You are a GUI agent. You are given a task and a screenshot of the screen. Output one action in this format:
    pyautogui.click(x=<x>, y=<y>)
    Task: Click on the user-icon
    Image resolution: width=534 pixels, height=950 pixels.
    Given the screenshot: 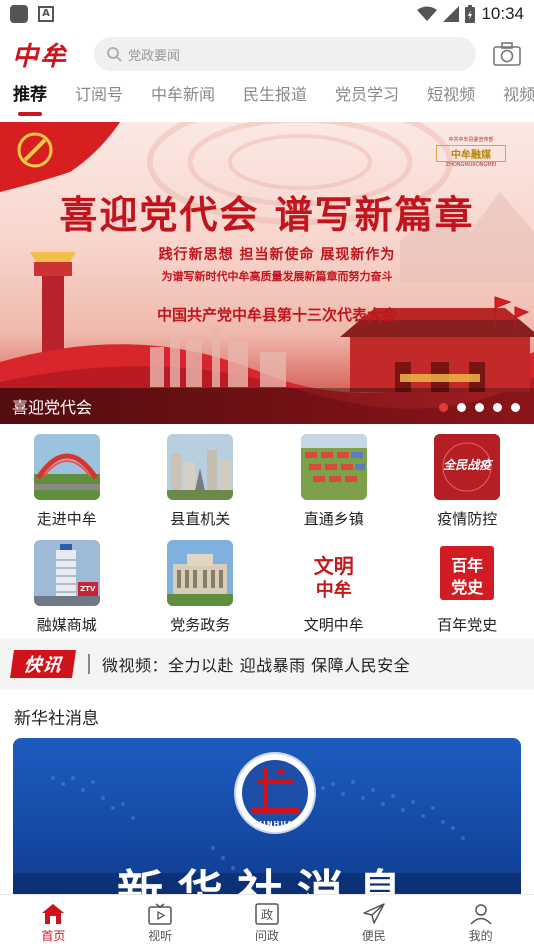 What is the action you would take?
    pyautogui.click(x=481, y=914)
    